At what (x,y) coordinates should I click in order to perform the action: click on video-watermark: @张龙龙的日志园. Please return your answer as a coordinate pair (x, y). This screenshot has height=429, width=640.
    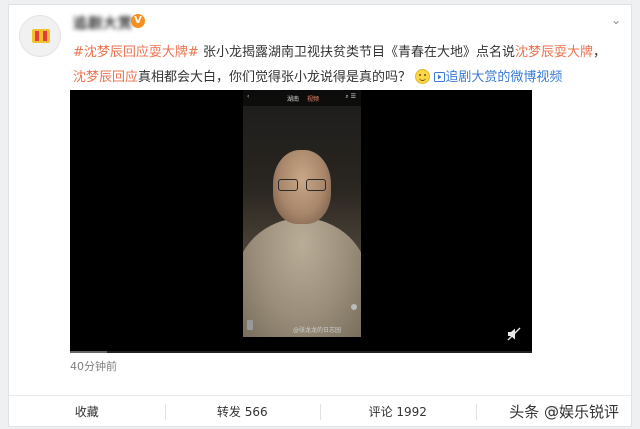
    Looking at the image, I should click on (317, 330).